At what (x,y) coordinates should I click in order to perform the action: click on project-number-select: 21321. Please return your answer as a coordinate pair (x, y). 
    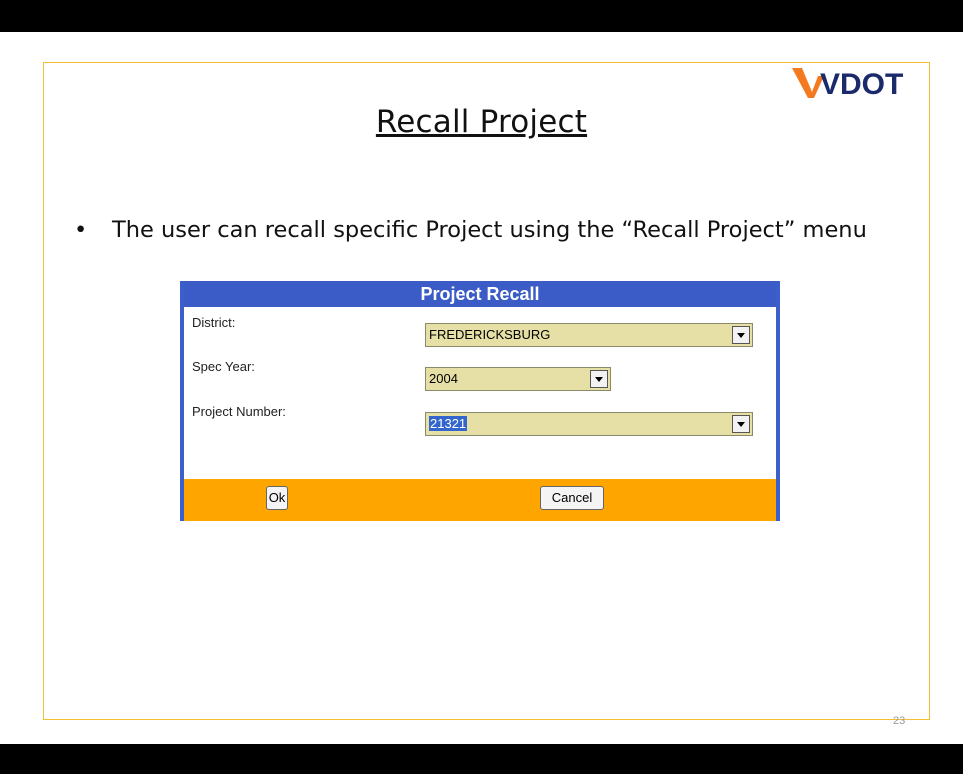
    Looking at the image, I should click on (589, 424).